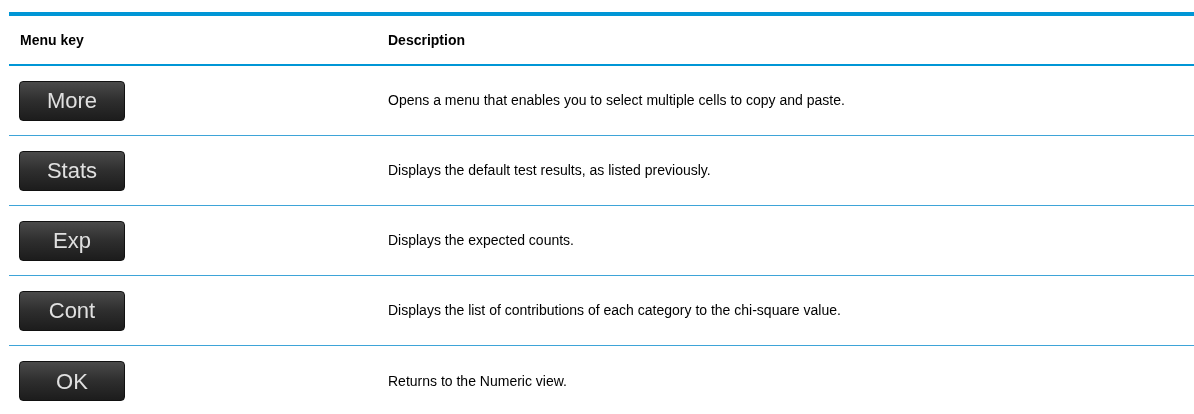  Describe the element at coordinates (51, 40) in the screenshot. I see `column-header: Menu key` at that location.